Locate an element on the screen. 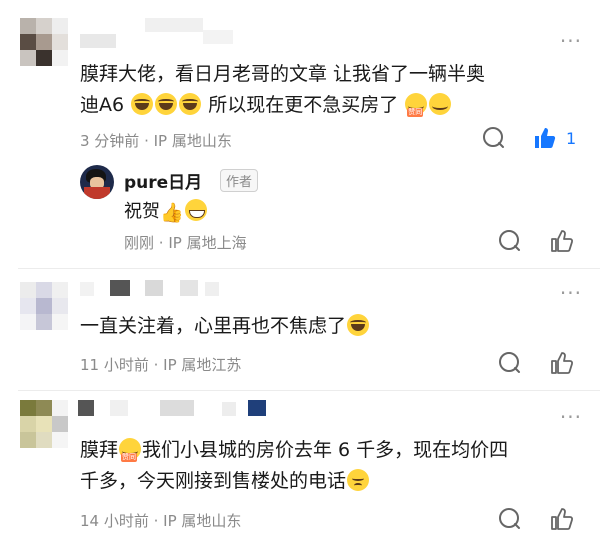 The height and width of the screenshot is (546, 600). author-name: pure日月 is located at coordinates (163, 180).